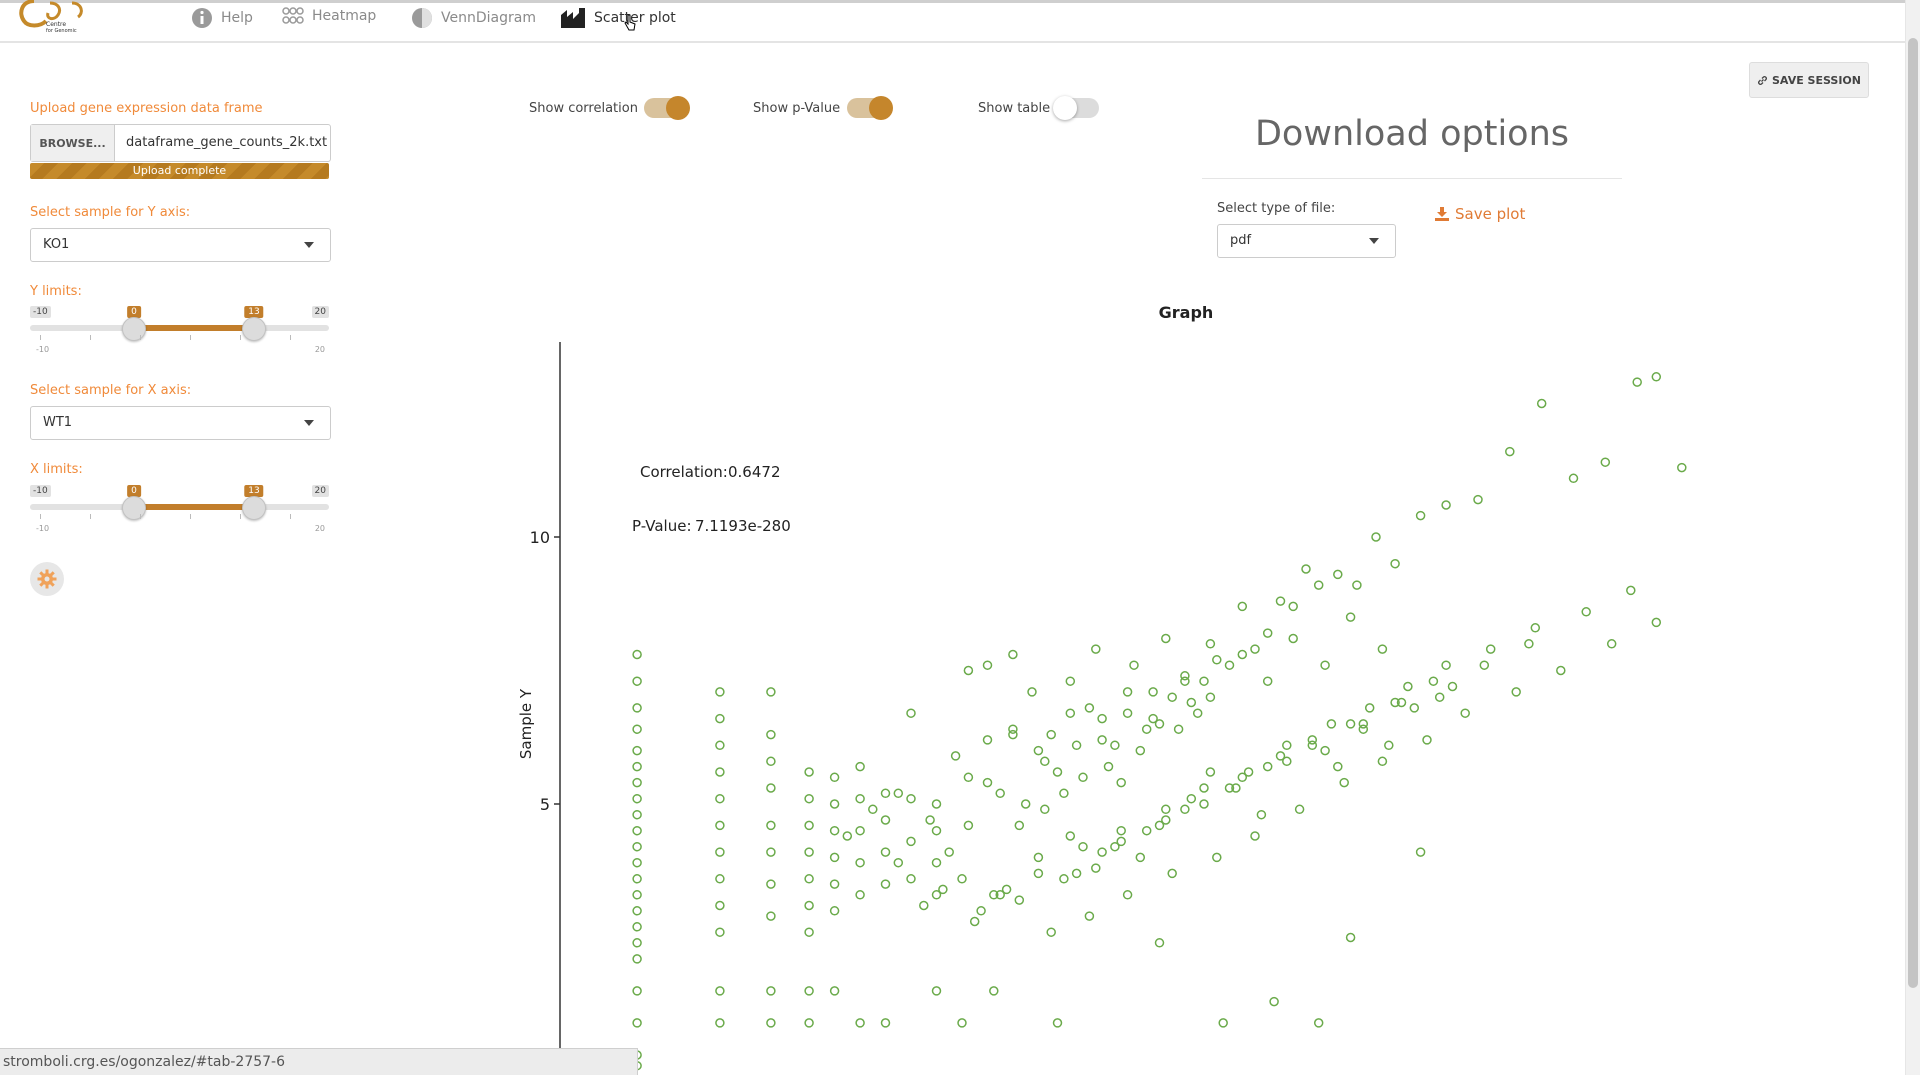 Image resolution: width=1920 pixels, height=1076 pixels. I want to click on status-bar-url: stromboli.crg.es/ogonzalez/#tab-2757-6, so click(319, 1061).